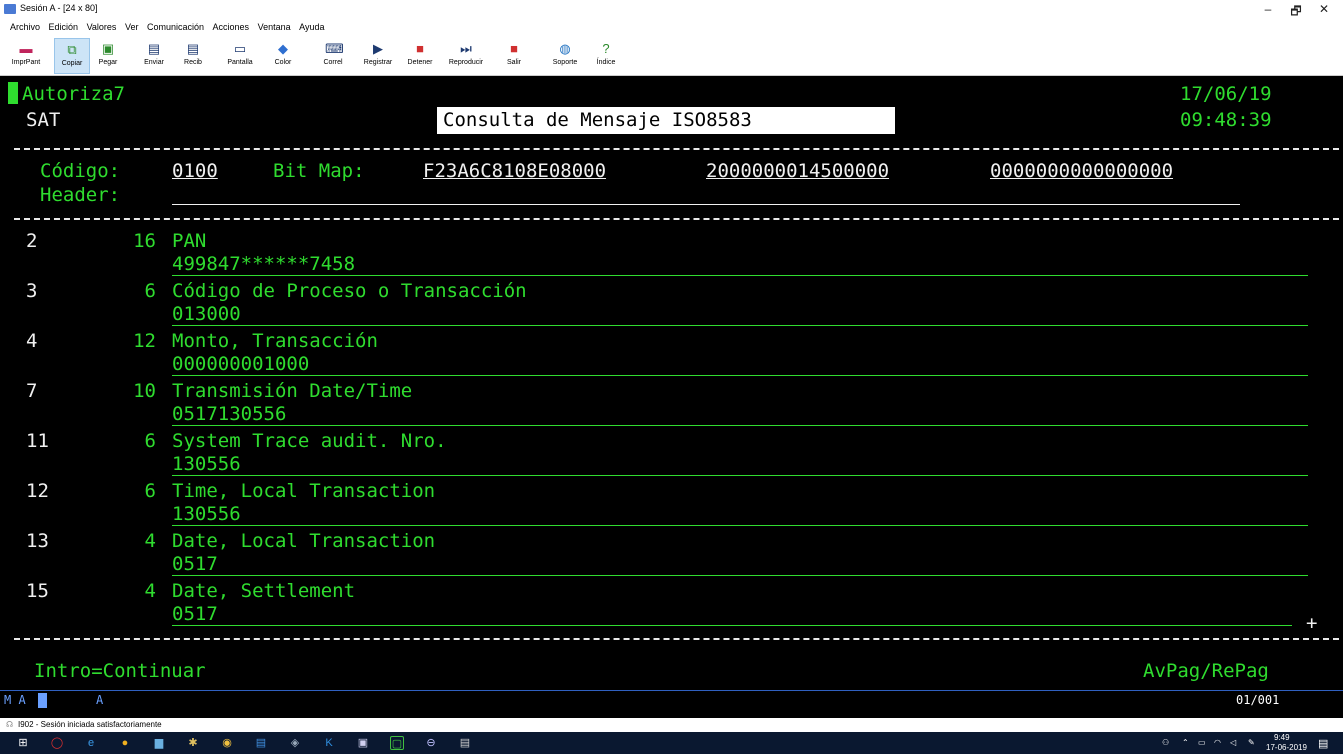 This screenshot has height=754, width=1343. I want to click on app-icon: ⊖, so click(431, 743).